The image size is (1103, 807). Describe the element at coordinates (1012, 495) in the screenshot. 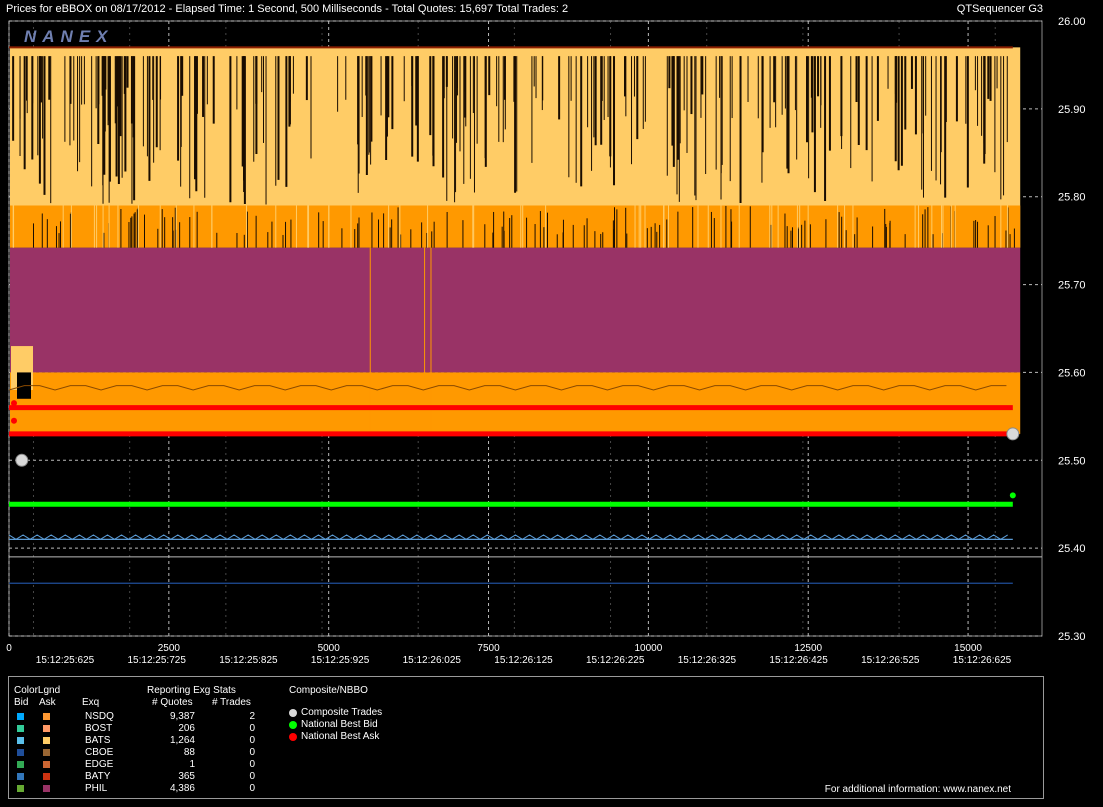

I see `nbb-end-marker` at that location.